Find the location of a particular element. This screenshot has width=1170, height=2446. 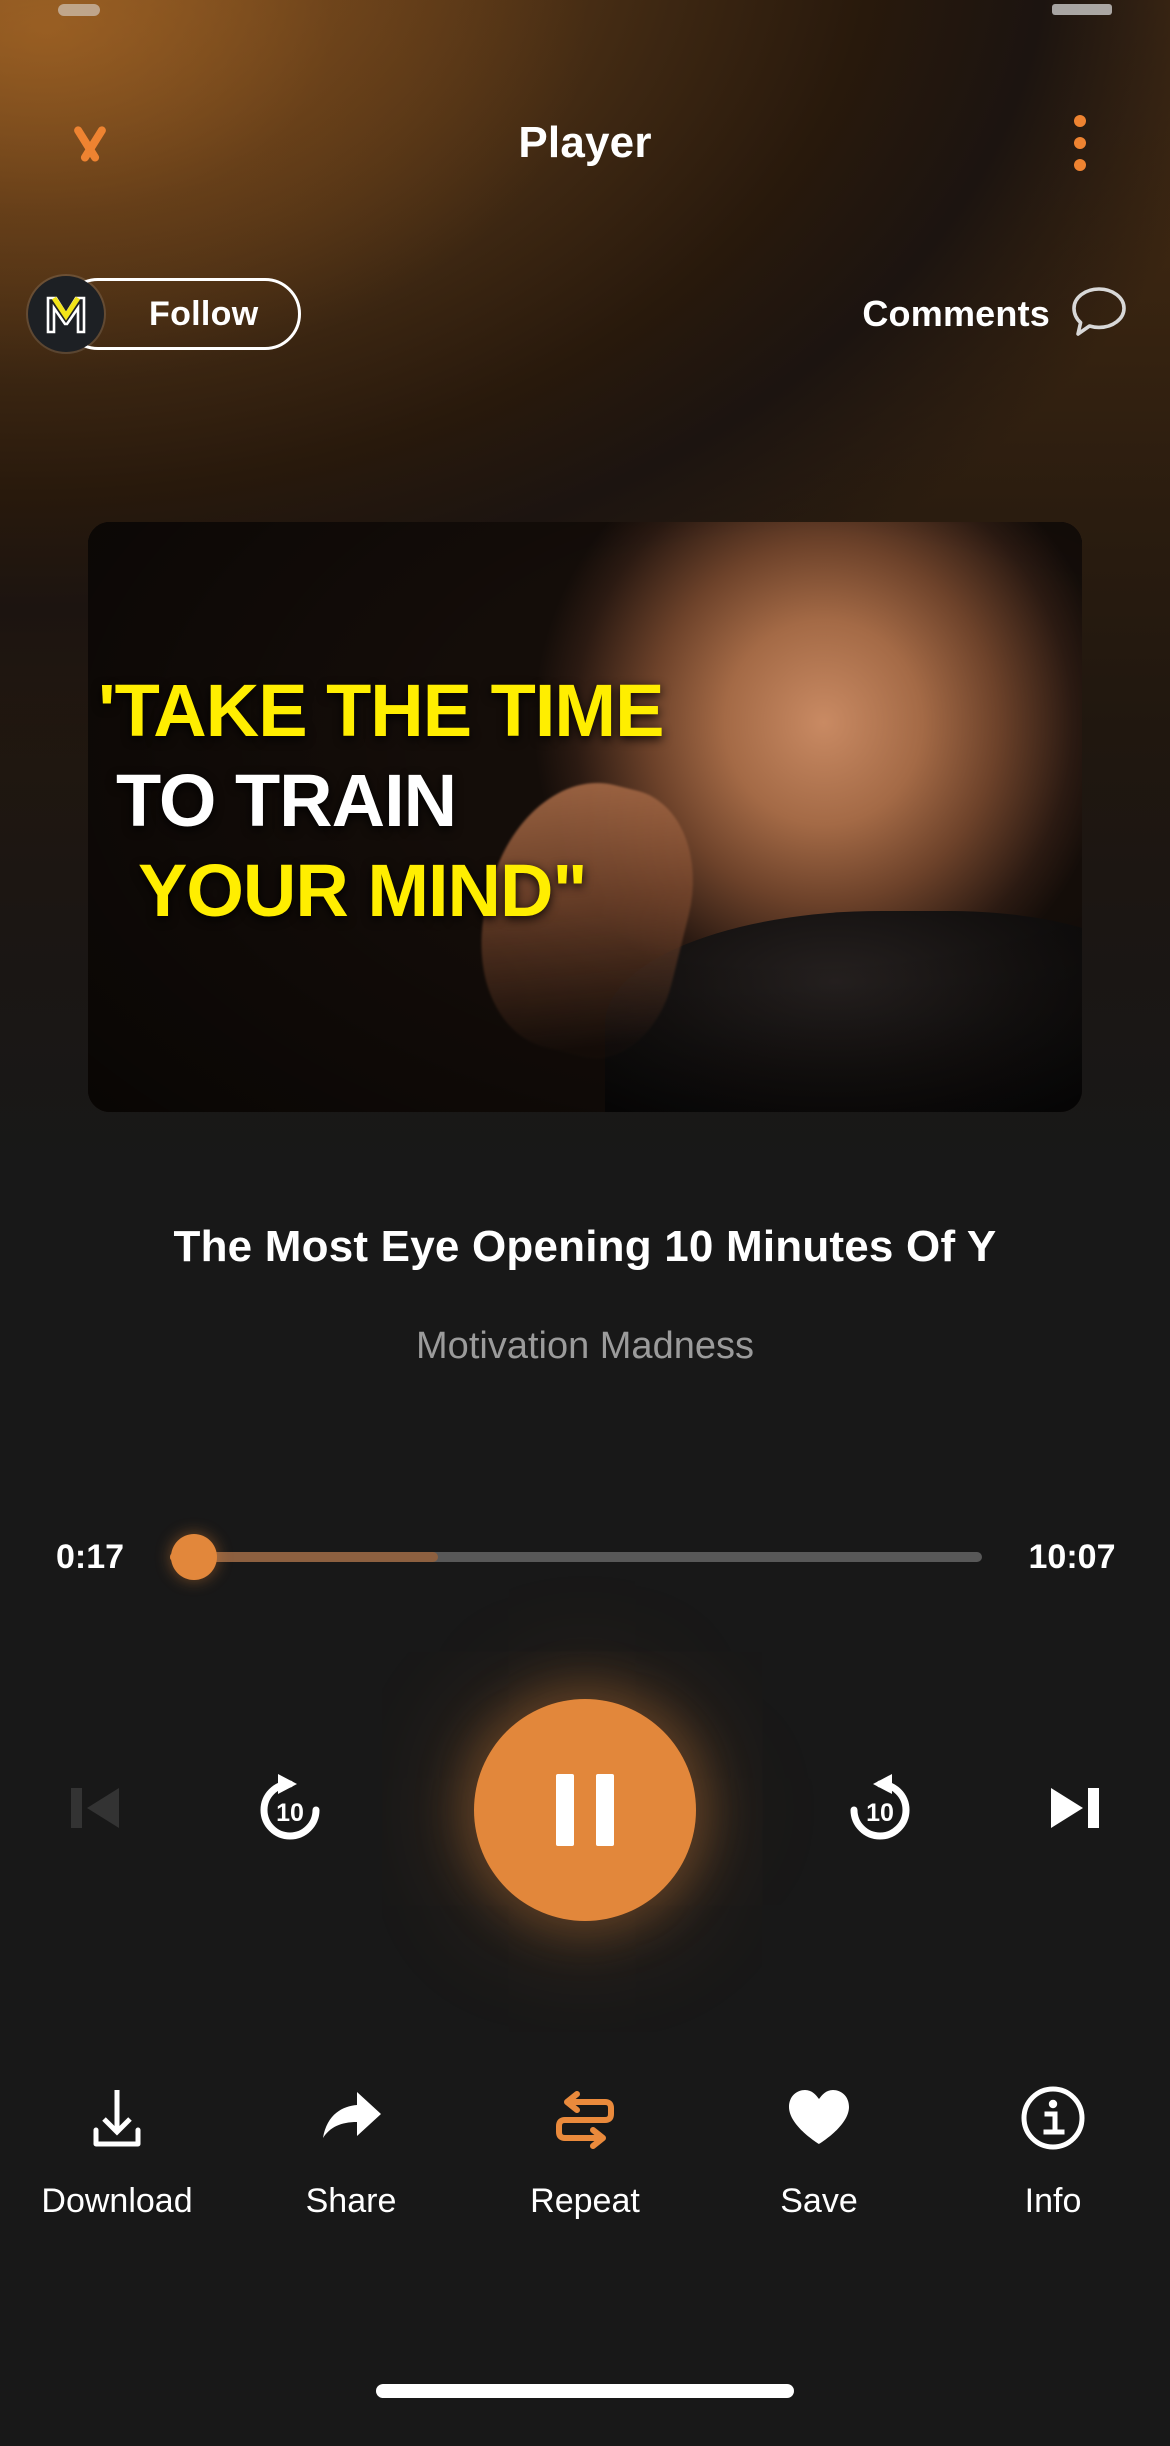

pause-button is located at coordinates (585, 1810).